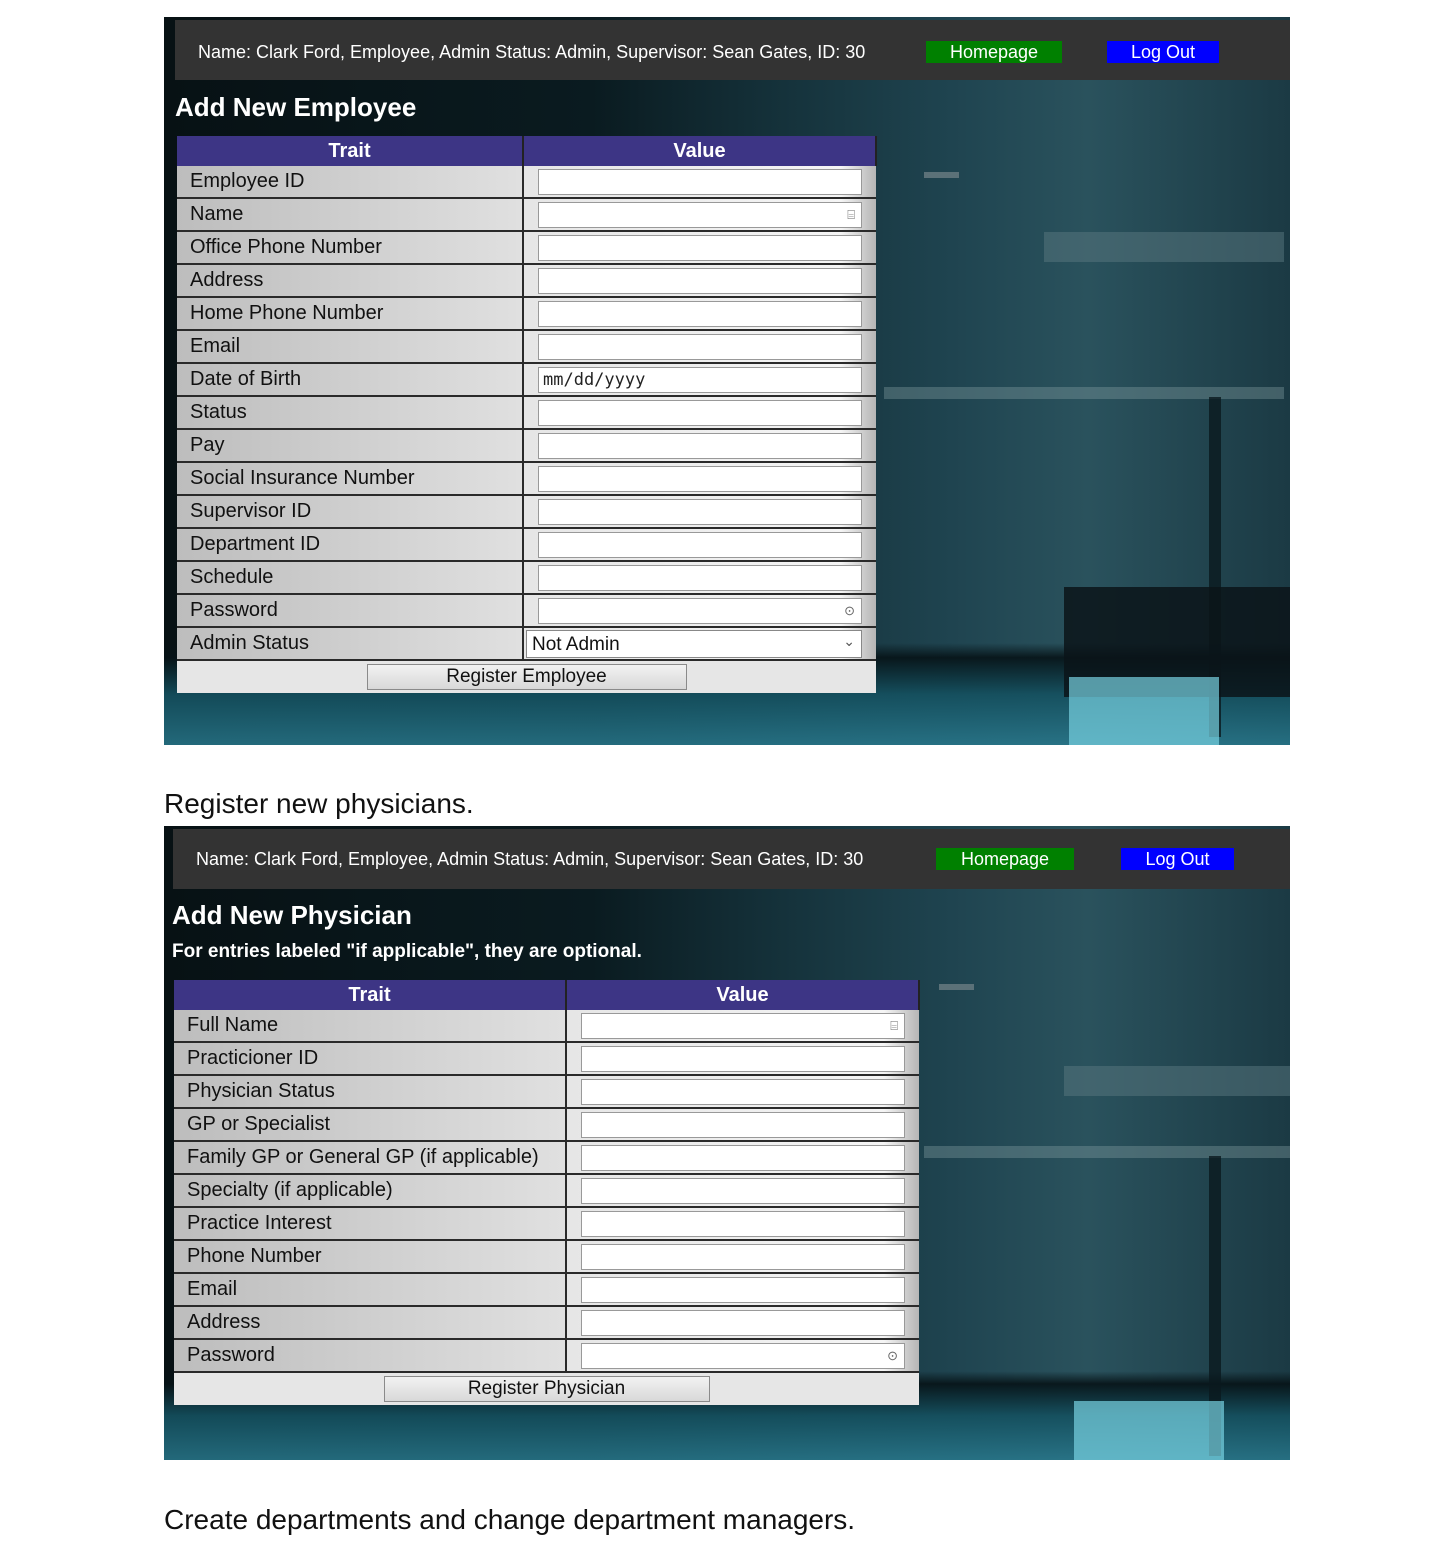 The image size is (1446, 1552). I want to click on trait-label: Physician Status, so click(370, 1092).